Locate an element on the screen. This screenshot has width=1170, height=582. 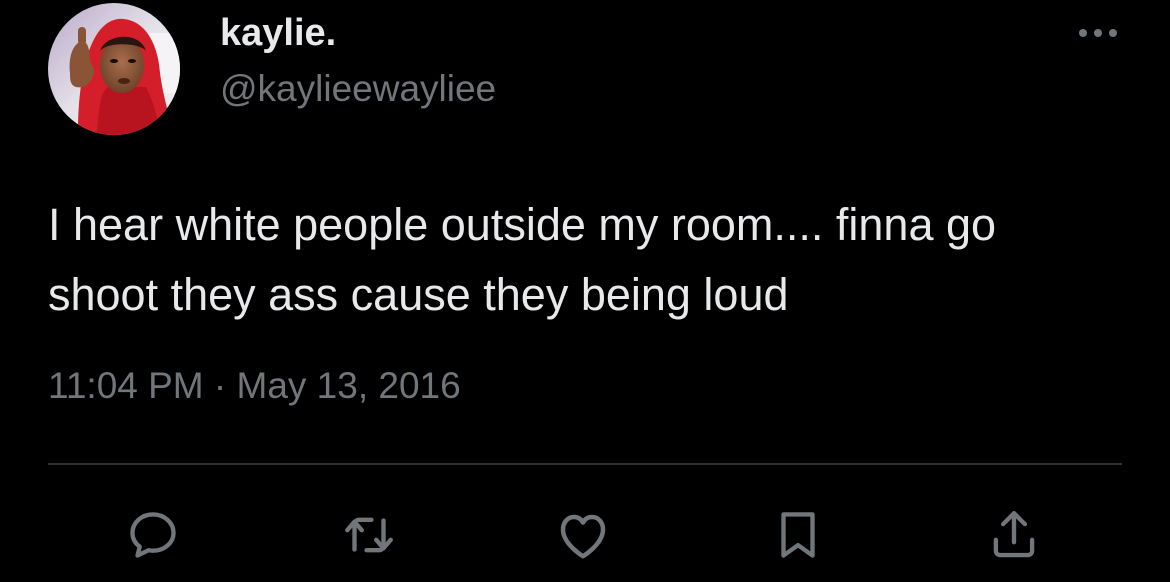
avatar-image is located at coordinates (114, 69).